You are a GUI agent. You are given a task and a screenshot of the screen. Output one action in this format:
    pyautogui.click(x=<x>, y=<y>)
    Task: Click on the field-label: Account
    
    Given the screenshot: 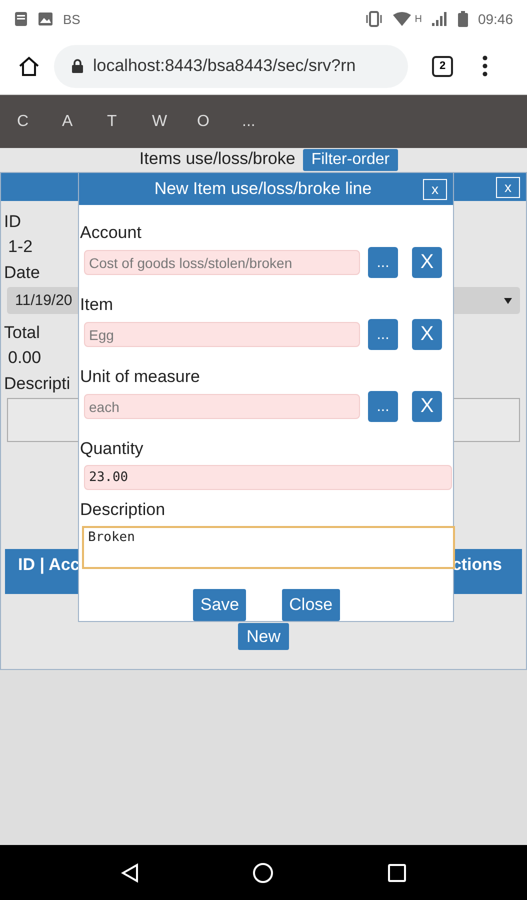 What is the action you would take?
    pyautogui.click(x=111, y=233)
    